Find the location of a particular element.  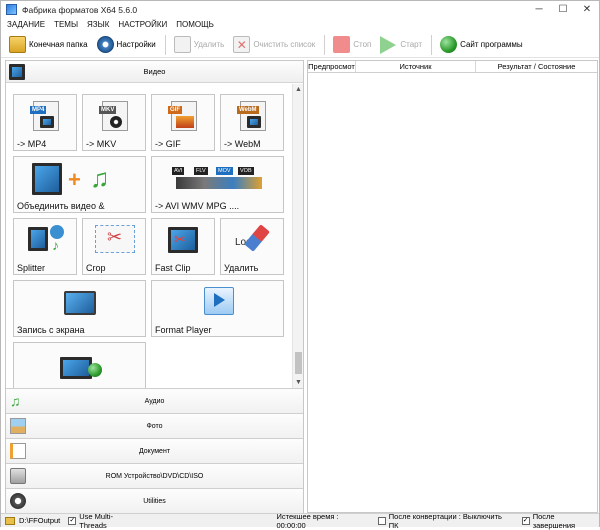

scroll-up-arrow-icon: ▲ is located at coordinates (298, 89).